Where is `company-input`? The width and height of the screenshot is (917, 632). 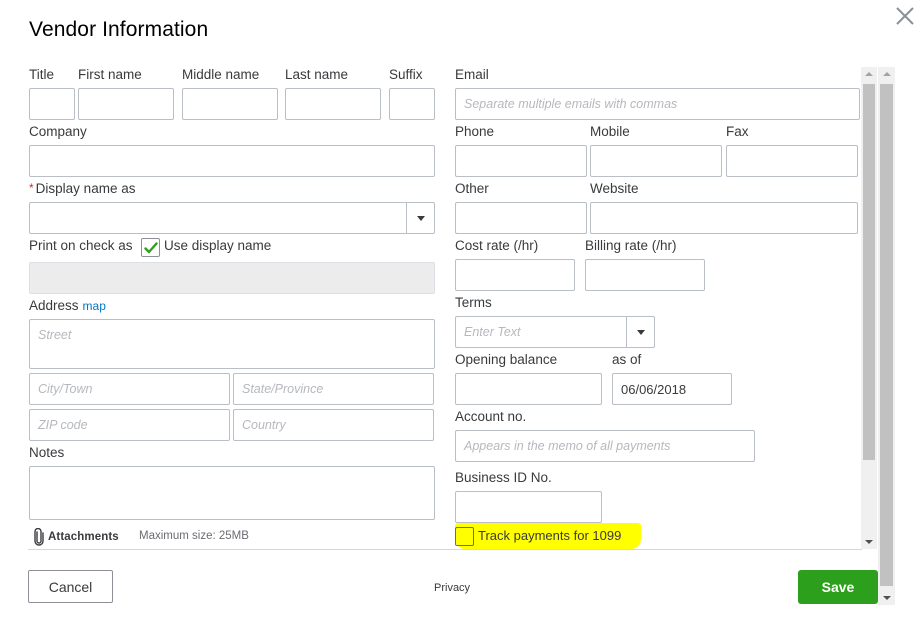 company-input is located at coordinates (232, 161).